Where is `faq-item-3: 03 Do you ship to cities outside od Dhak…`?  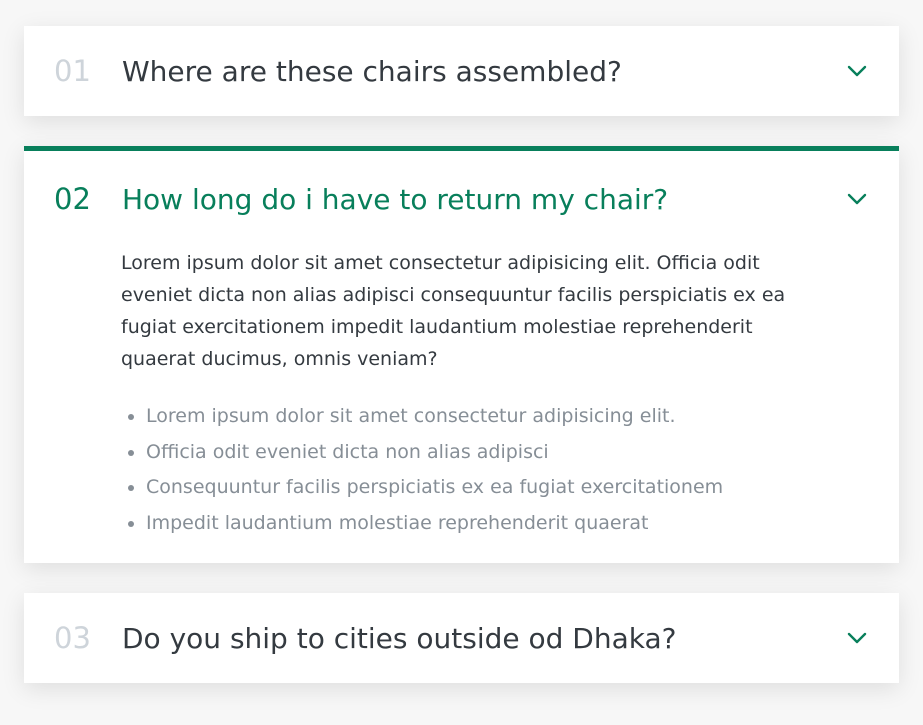 faq-item-3: 03 Do you ship to cities outside od Dhak… is located at coordinates (461, 638).